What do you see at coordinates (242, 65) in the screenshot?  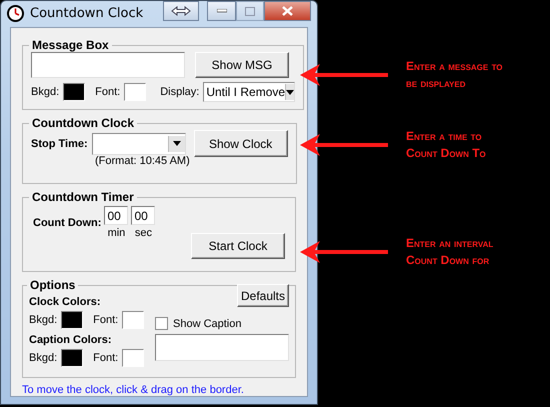 I see `show-msg-button: Show MSG` at bounding box center [242, 65].